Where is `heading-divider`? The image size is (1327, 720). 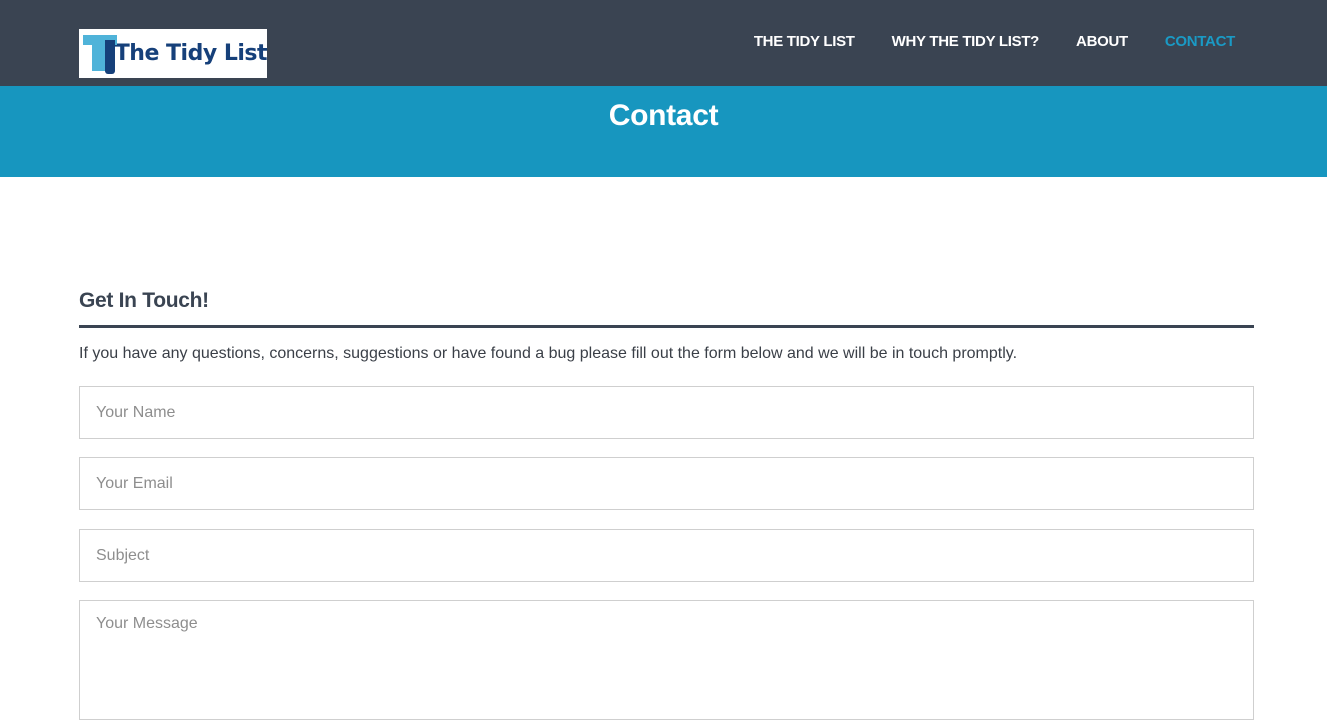 heading-divider is located at coordinates (666, 326).